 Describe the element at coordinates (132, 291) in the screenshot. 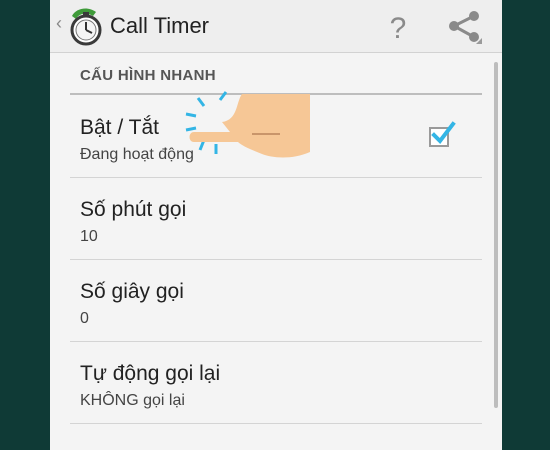

I see `pref-title: Số giây gọi` at that location.